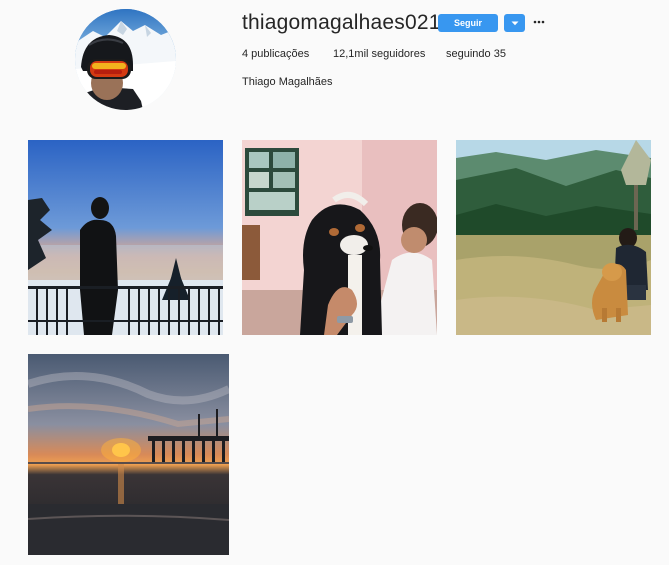 The width and height of the screenshot is (669, 565). I want to click on posts-count: 4 publicações, so click(276, 54).